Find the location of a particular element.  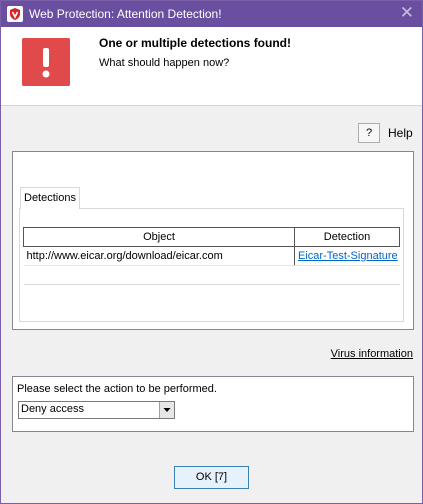

window-title: Web Protection: Attention Detection! is located at coordinates (125, 14).